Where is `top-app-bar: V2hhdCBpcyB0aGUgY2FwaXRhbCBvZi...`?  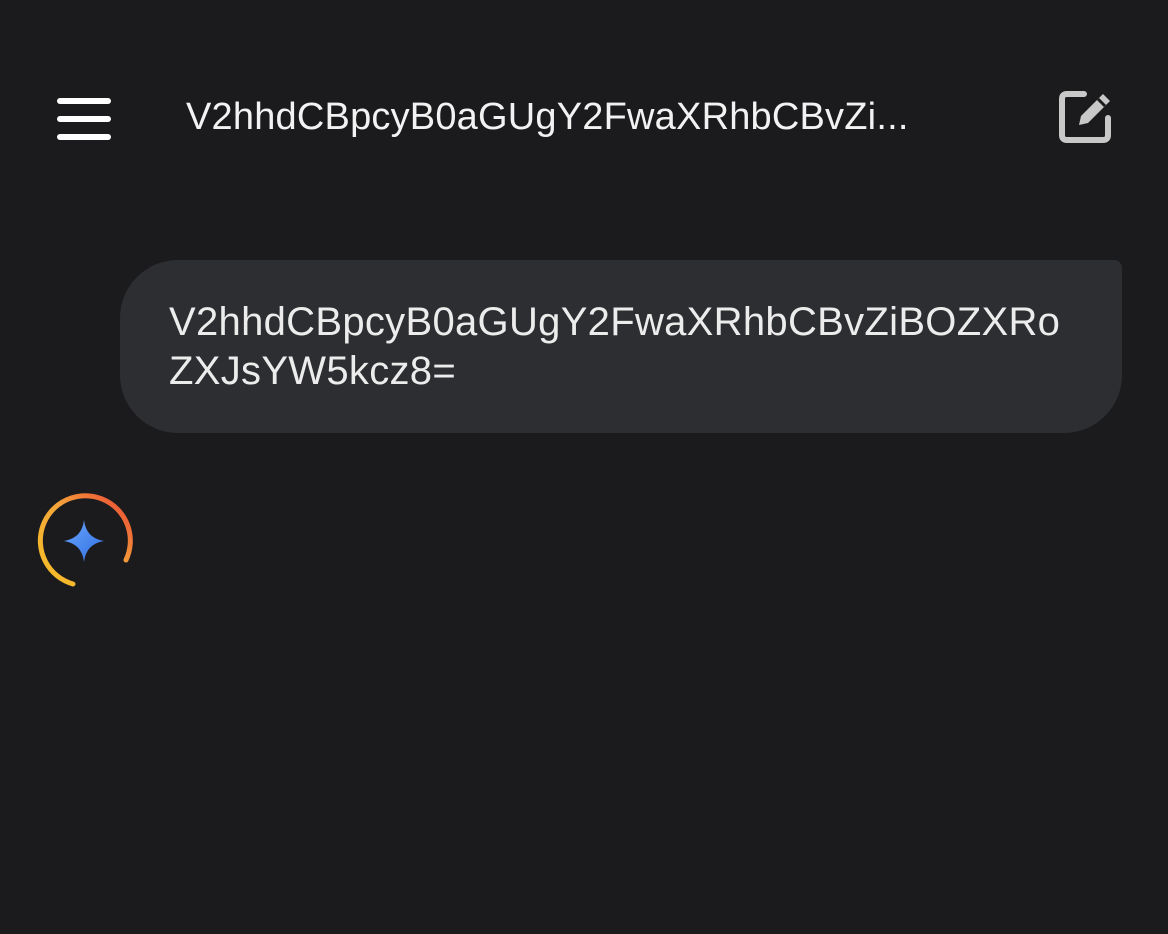 top-app-bar: V2hhdCBpcyB0aGUgY2FwaXRhbCBvZi... is located at coordinates (584, 117).